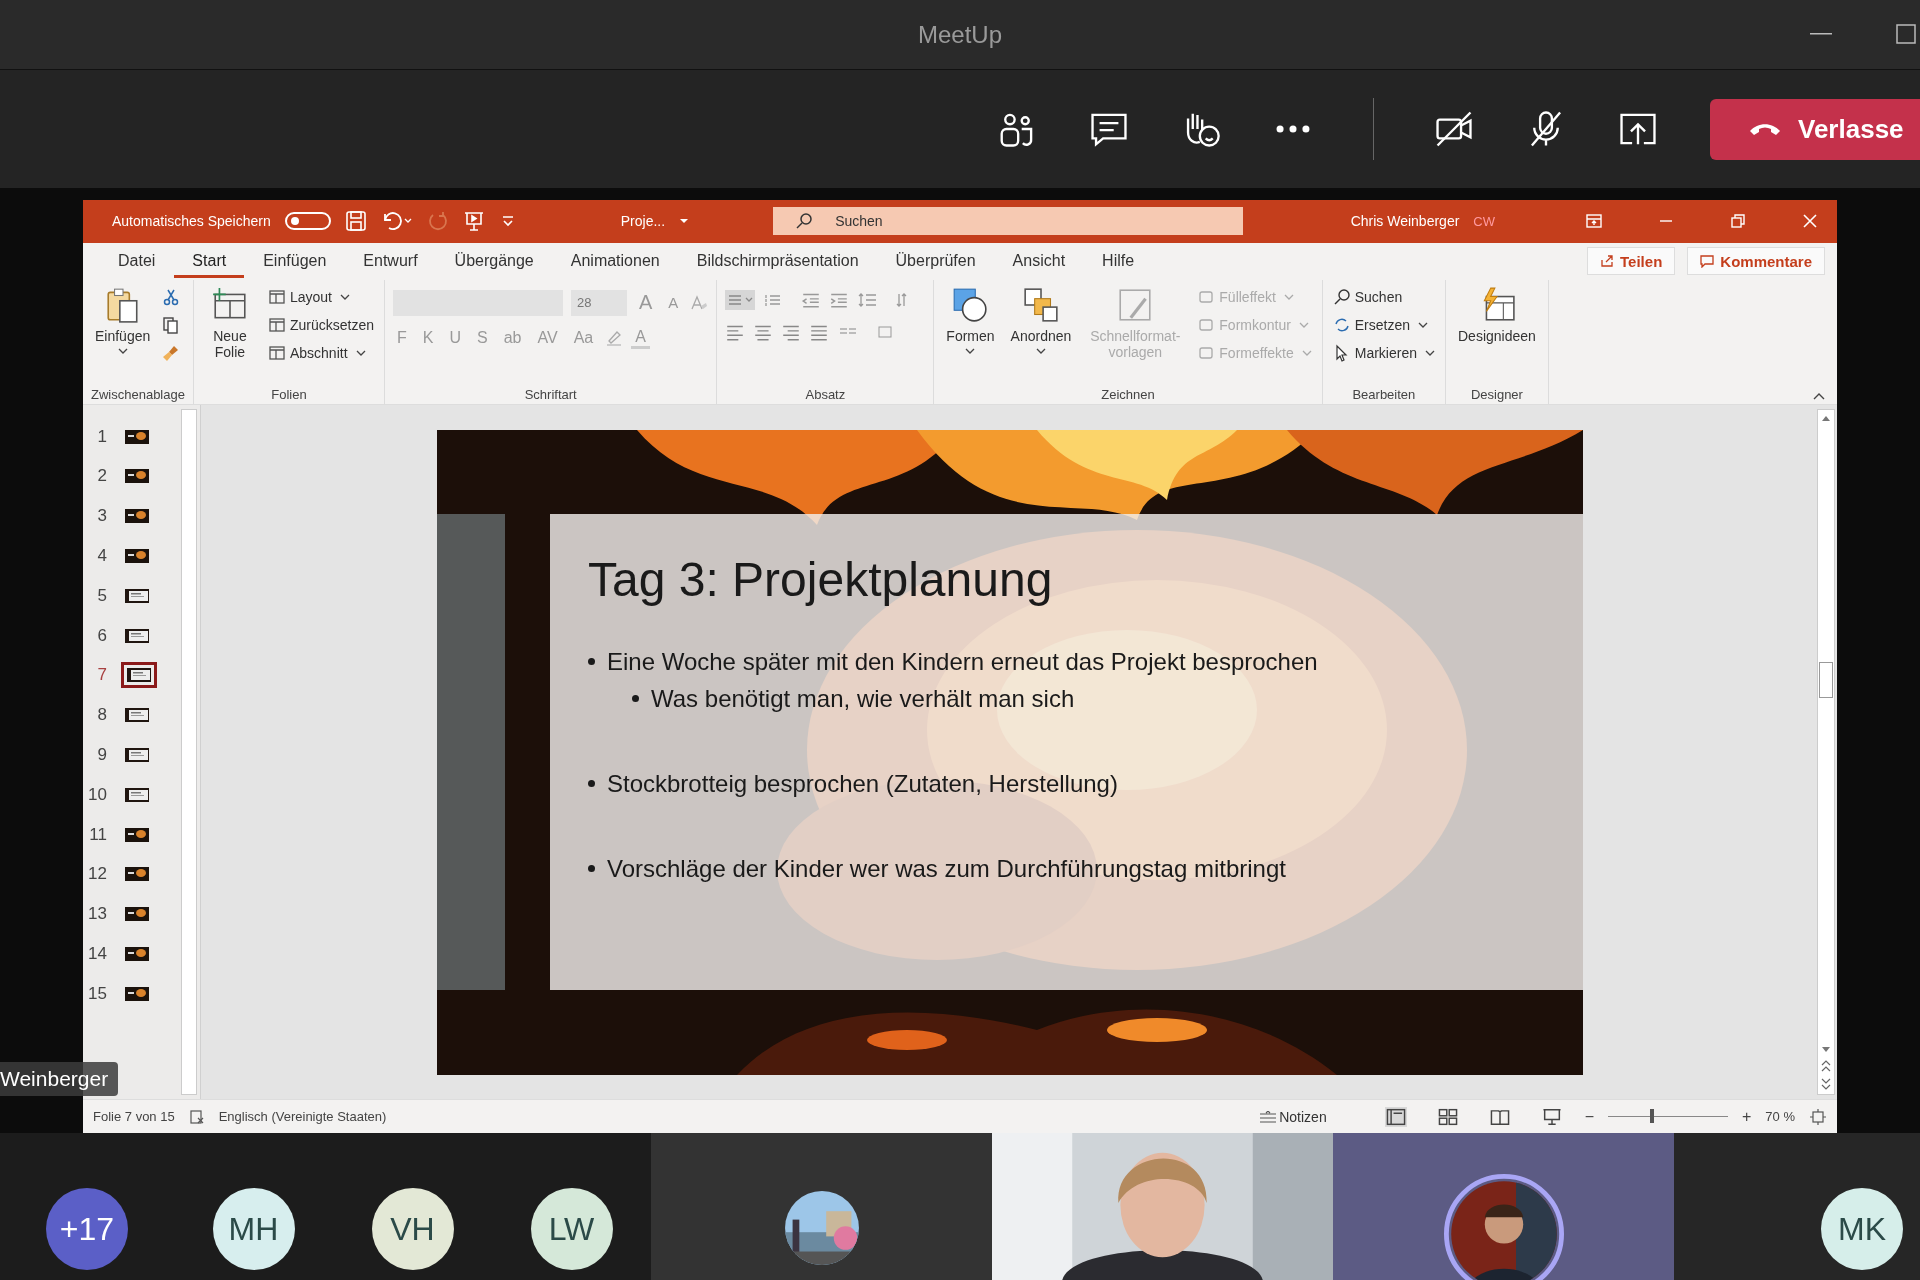  I want to click on scrollbar, so click(189, 751).